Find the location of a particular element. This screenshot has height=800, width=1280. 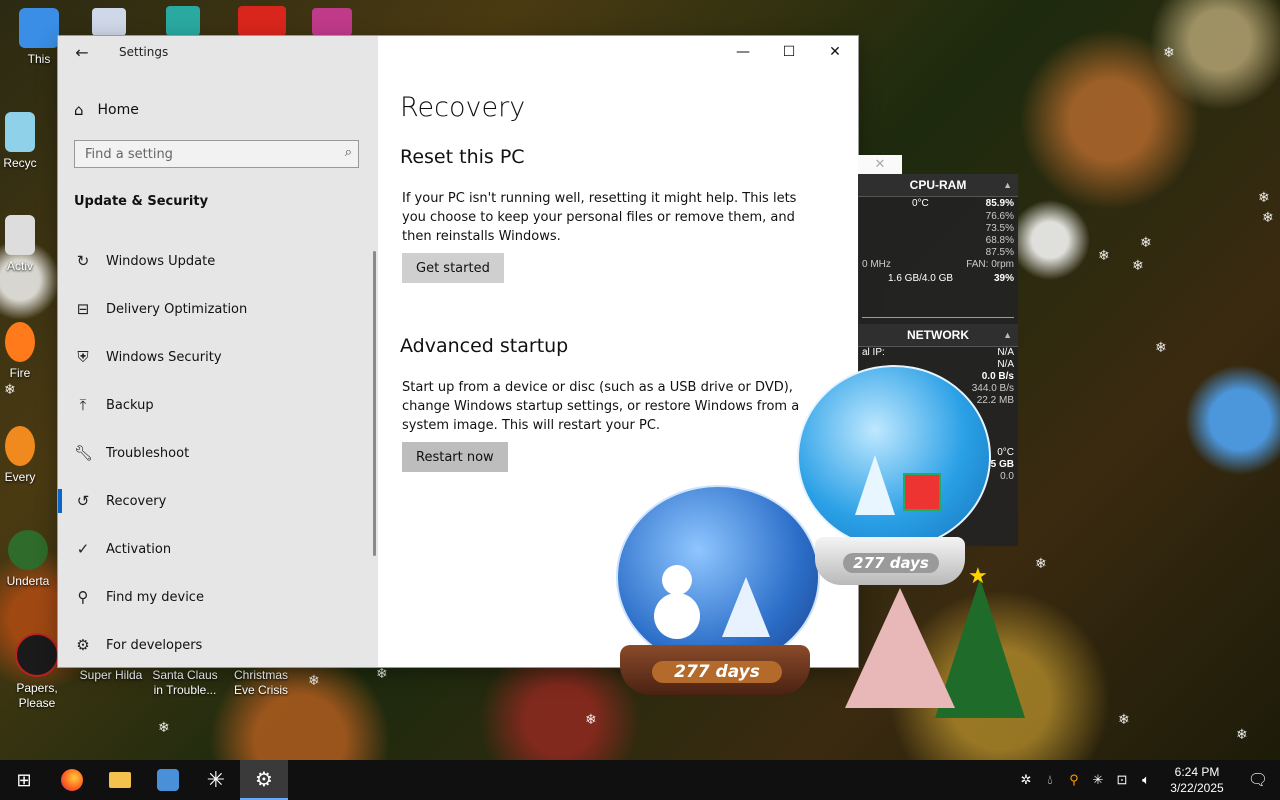

sidebar-scrollbar is located at coordinates (374, 403).